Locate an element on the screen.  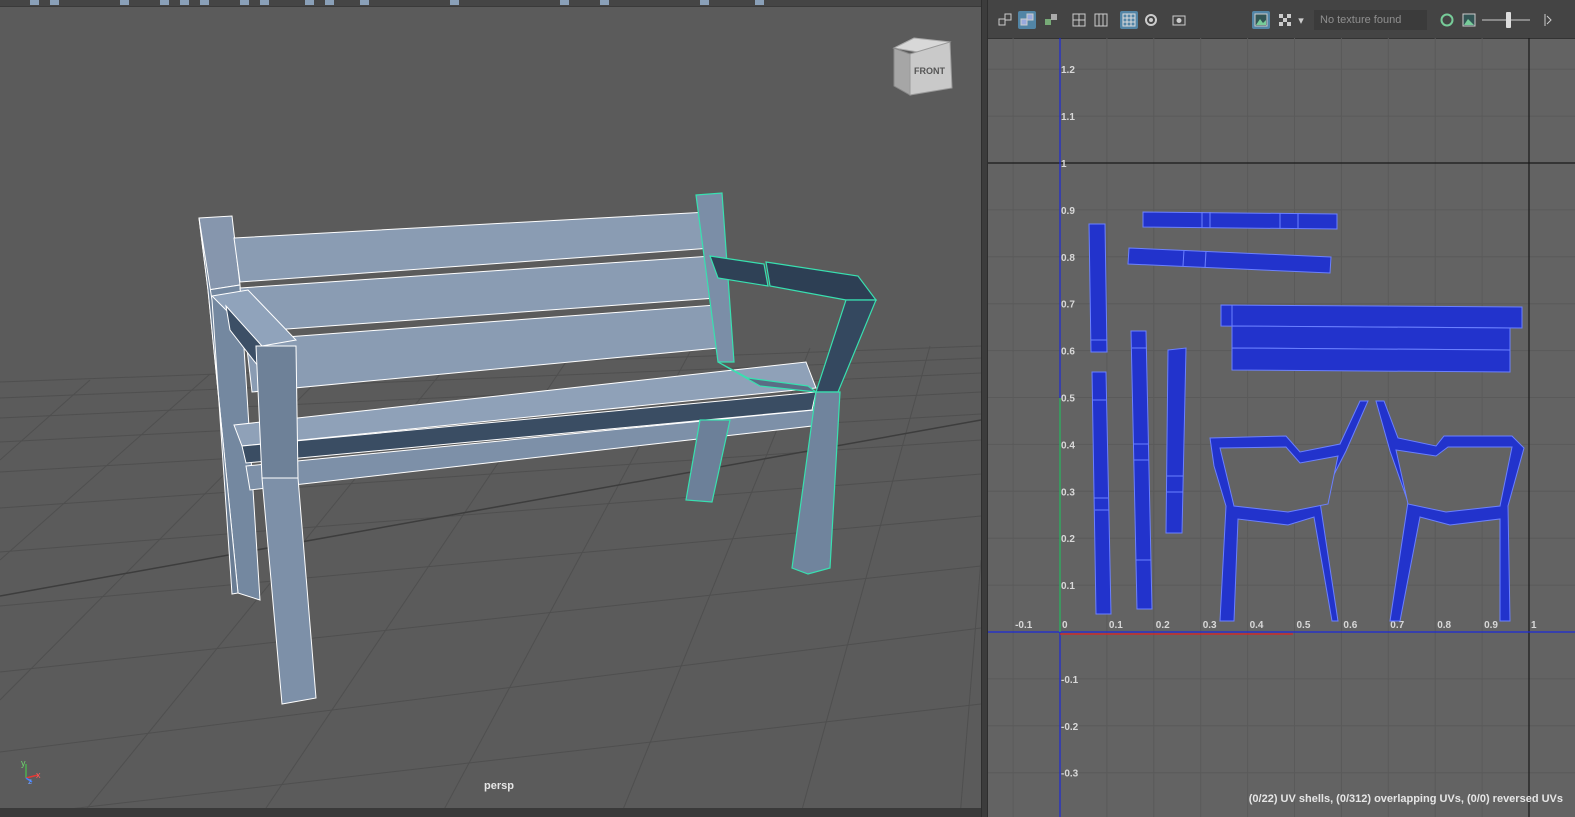
back-post-left is located at coordinates (219, 253).